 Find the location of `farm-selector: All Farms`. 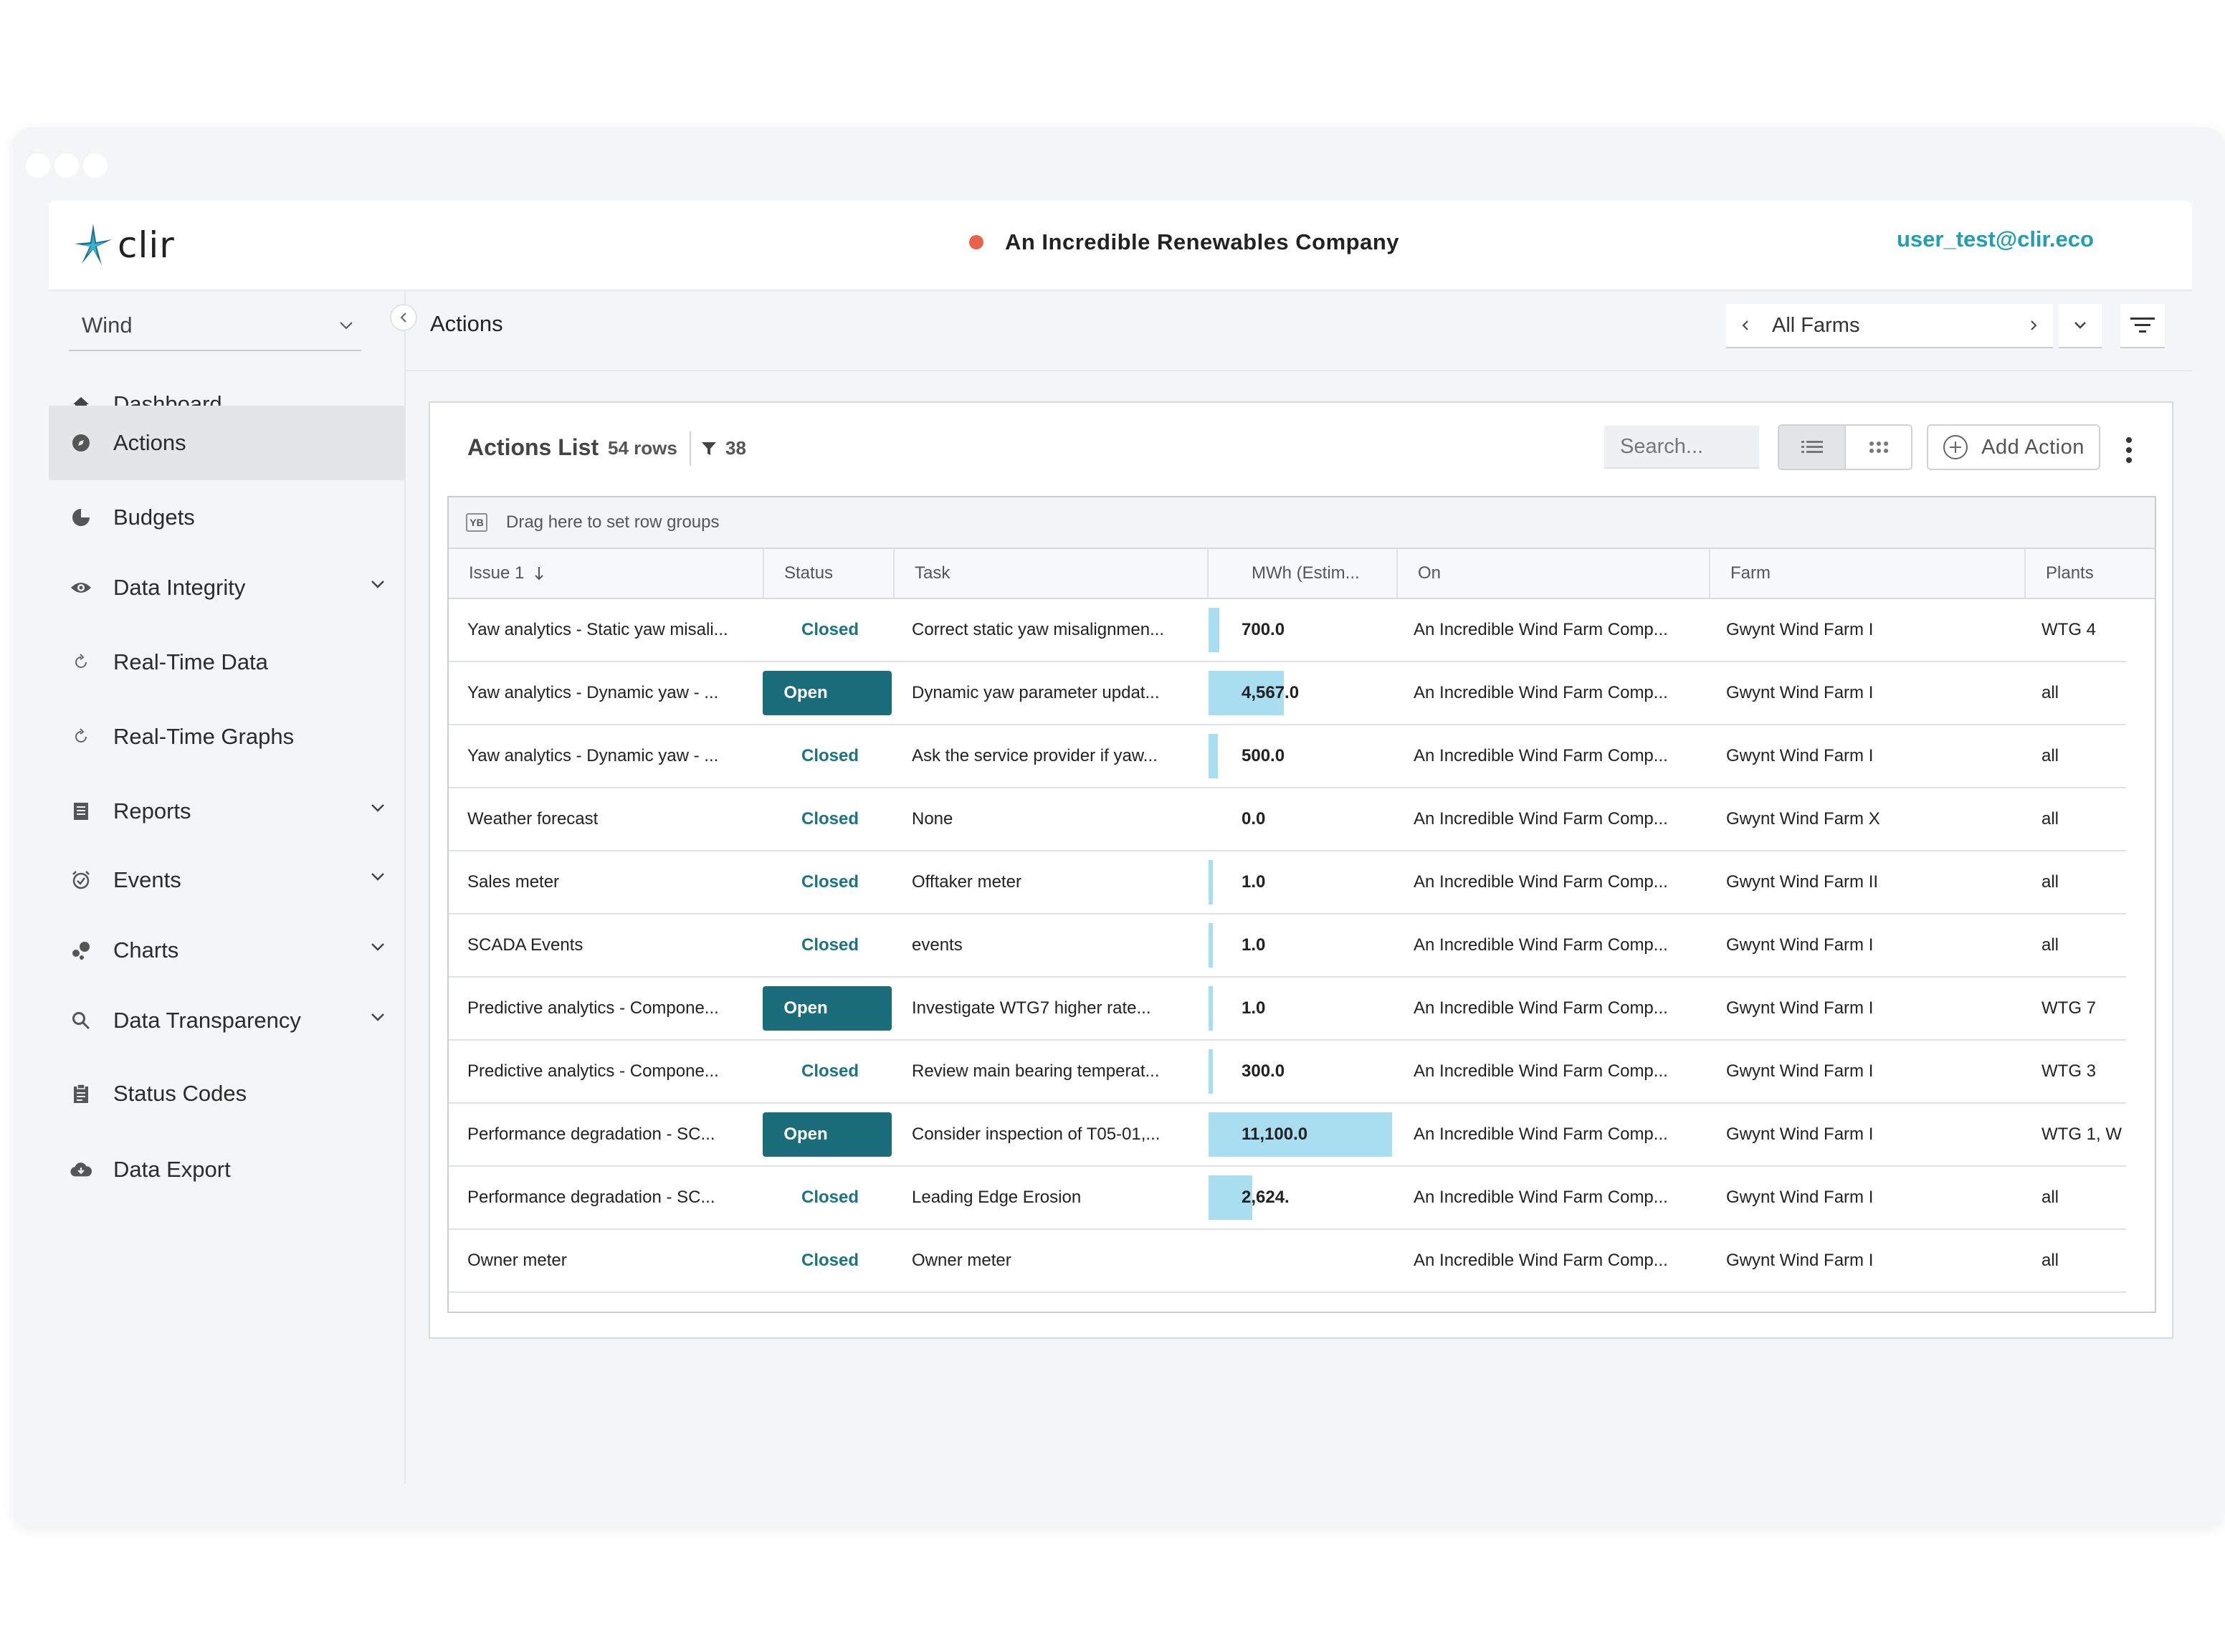

farm-selector: All Farms is located at coordinates (1889, 326).